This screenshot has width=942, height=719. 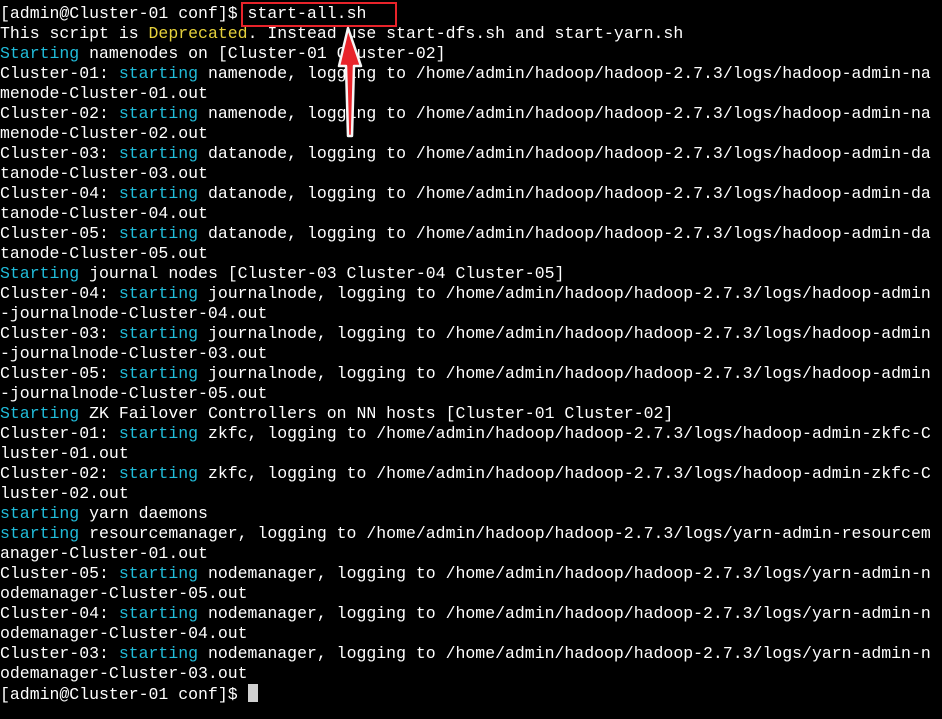 What do you see at coordinates (134, 313) in the screenshot?
I see `output-text: -journalnode-Cluster-04.out` at bounding box center [134, 313].